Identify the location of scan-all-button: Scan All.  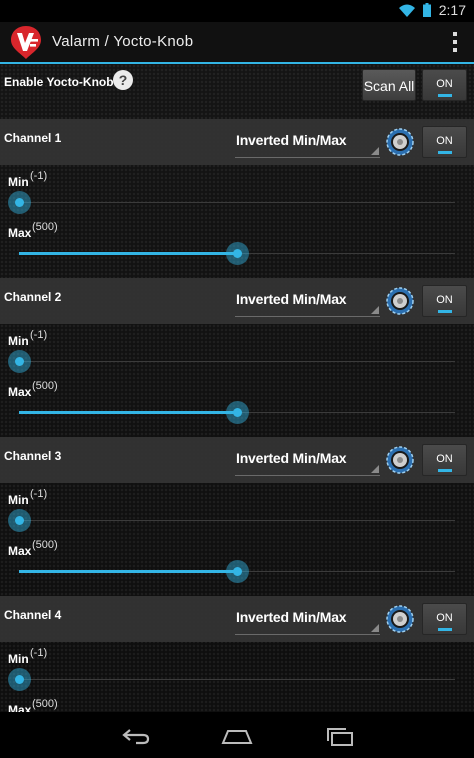
(389, 85).